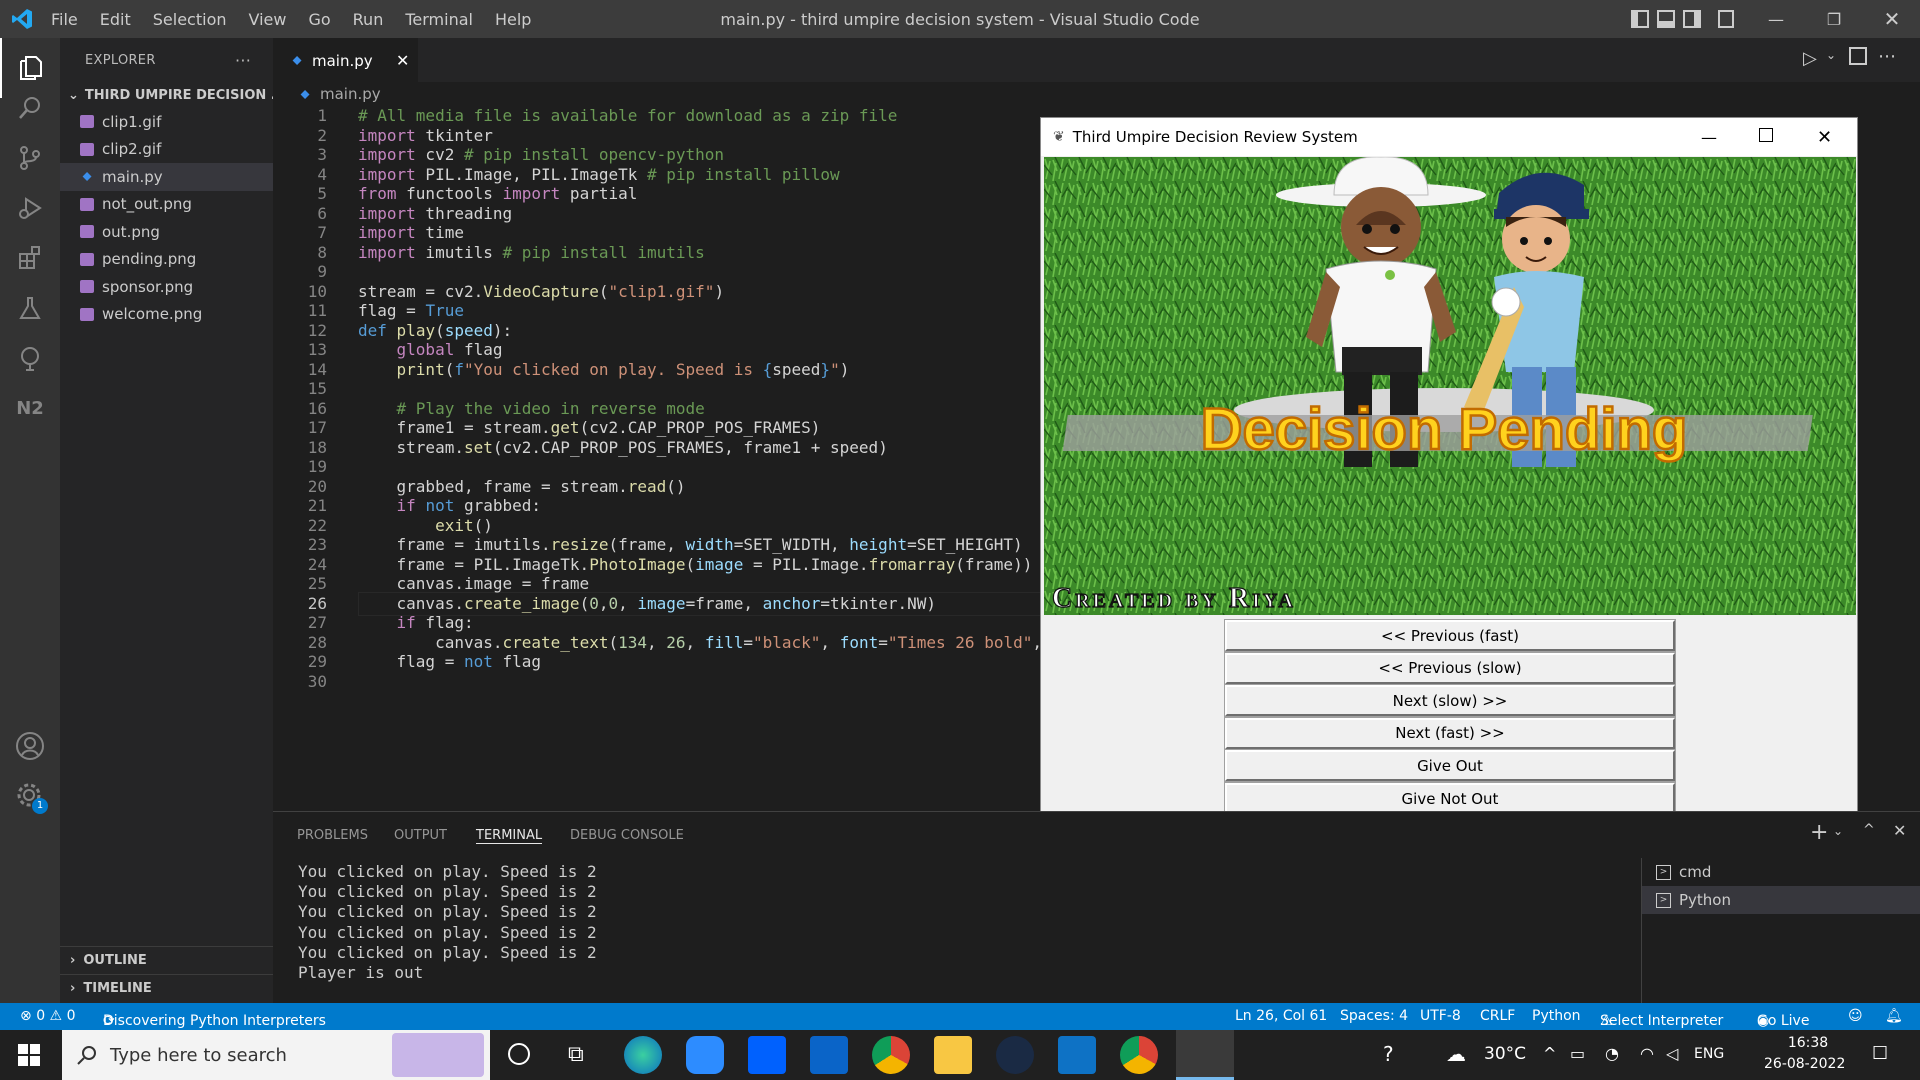  I want to click on panel-tab-debug-console: DEBUG CONSOLE, so click(627, 835).